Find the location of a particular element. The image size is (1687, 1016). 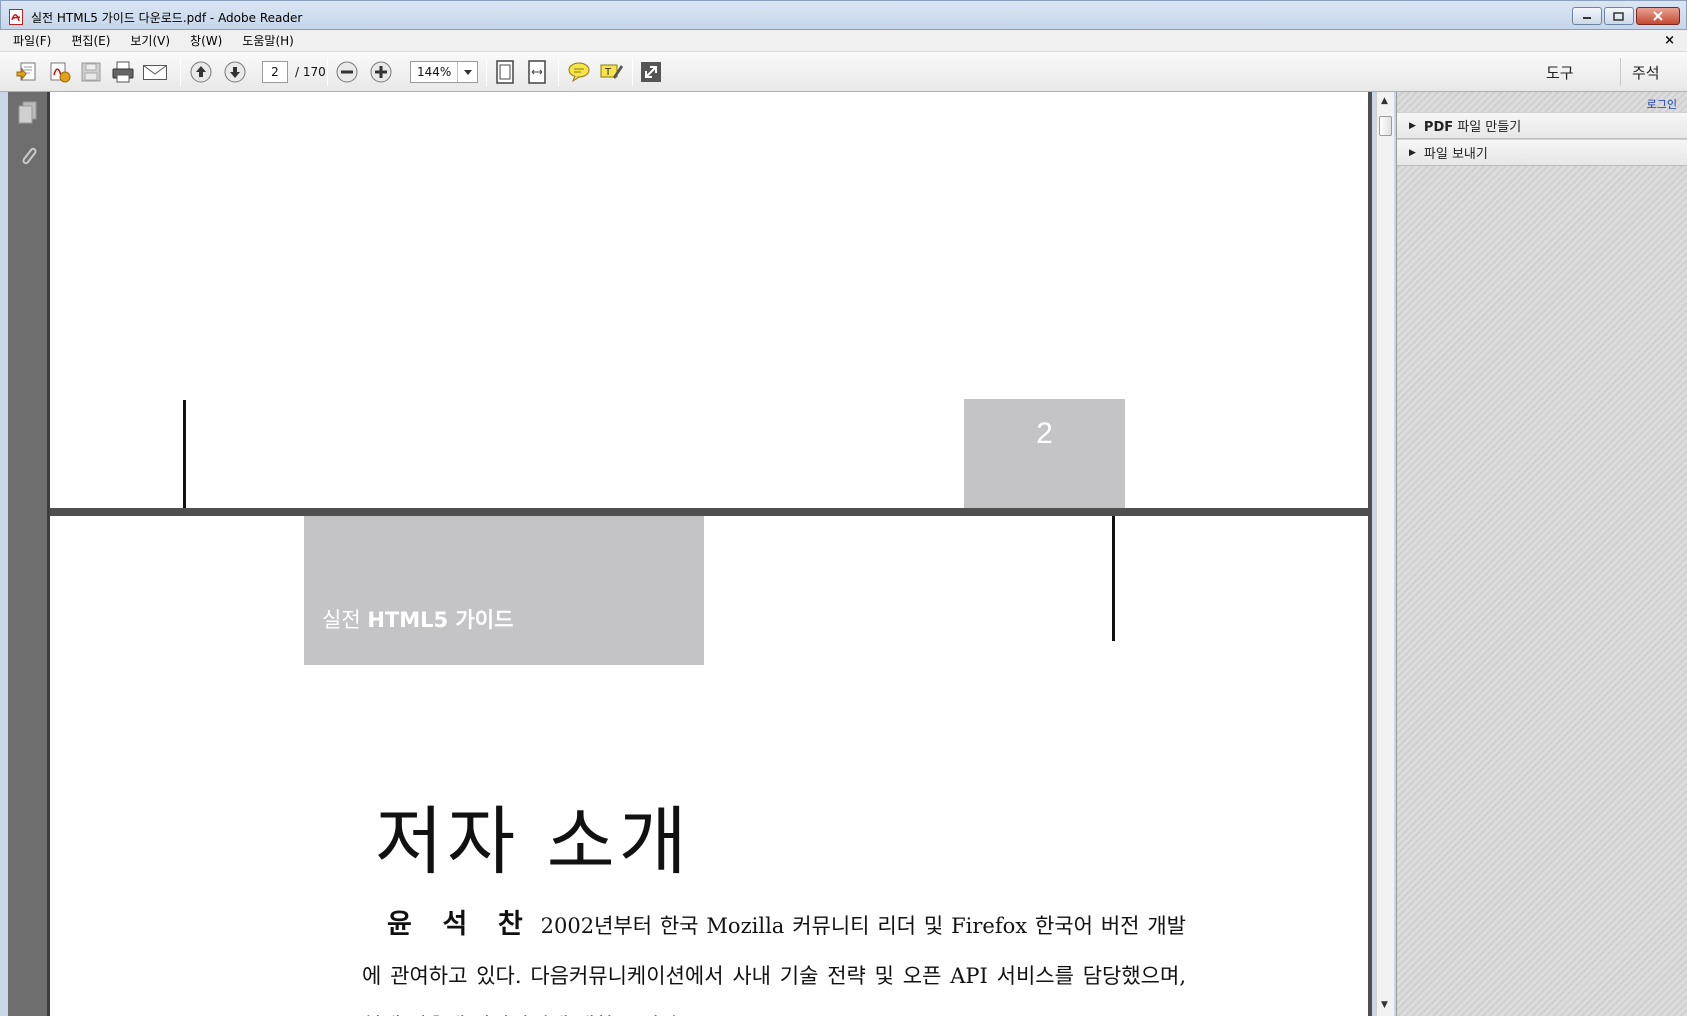

vertical-scrollbar: ▲ ▼ is located at coordinates (1385, 554).